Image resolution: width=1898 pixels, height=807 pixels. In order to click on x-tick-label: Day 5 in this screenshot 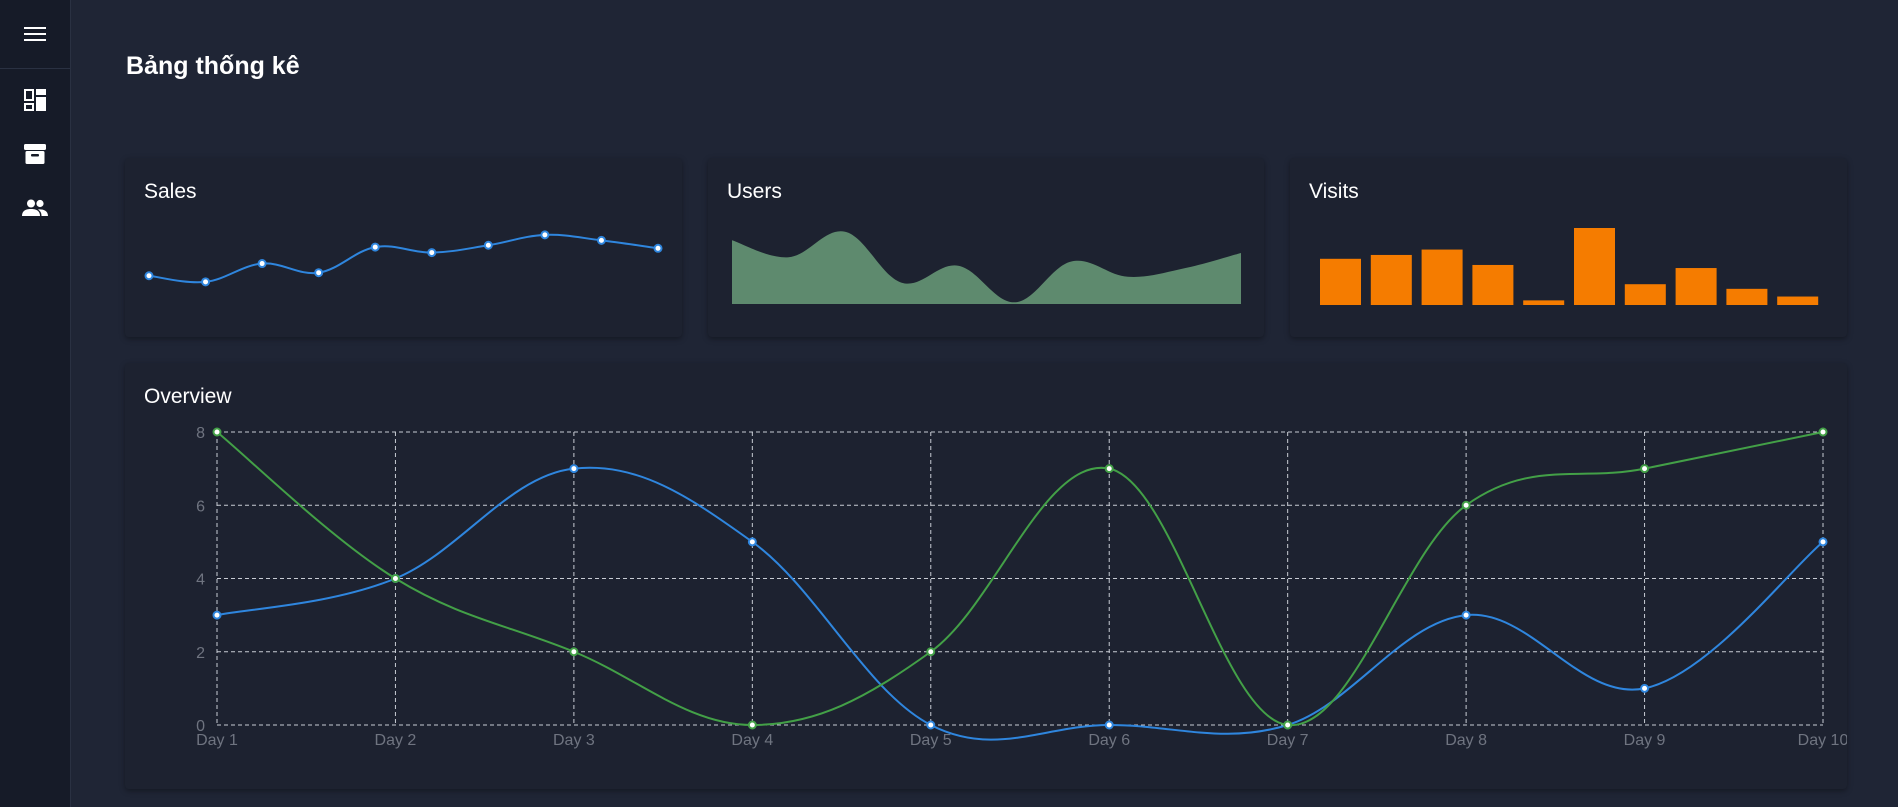, I will do `click(931, 740)`.